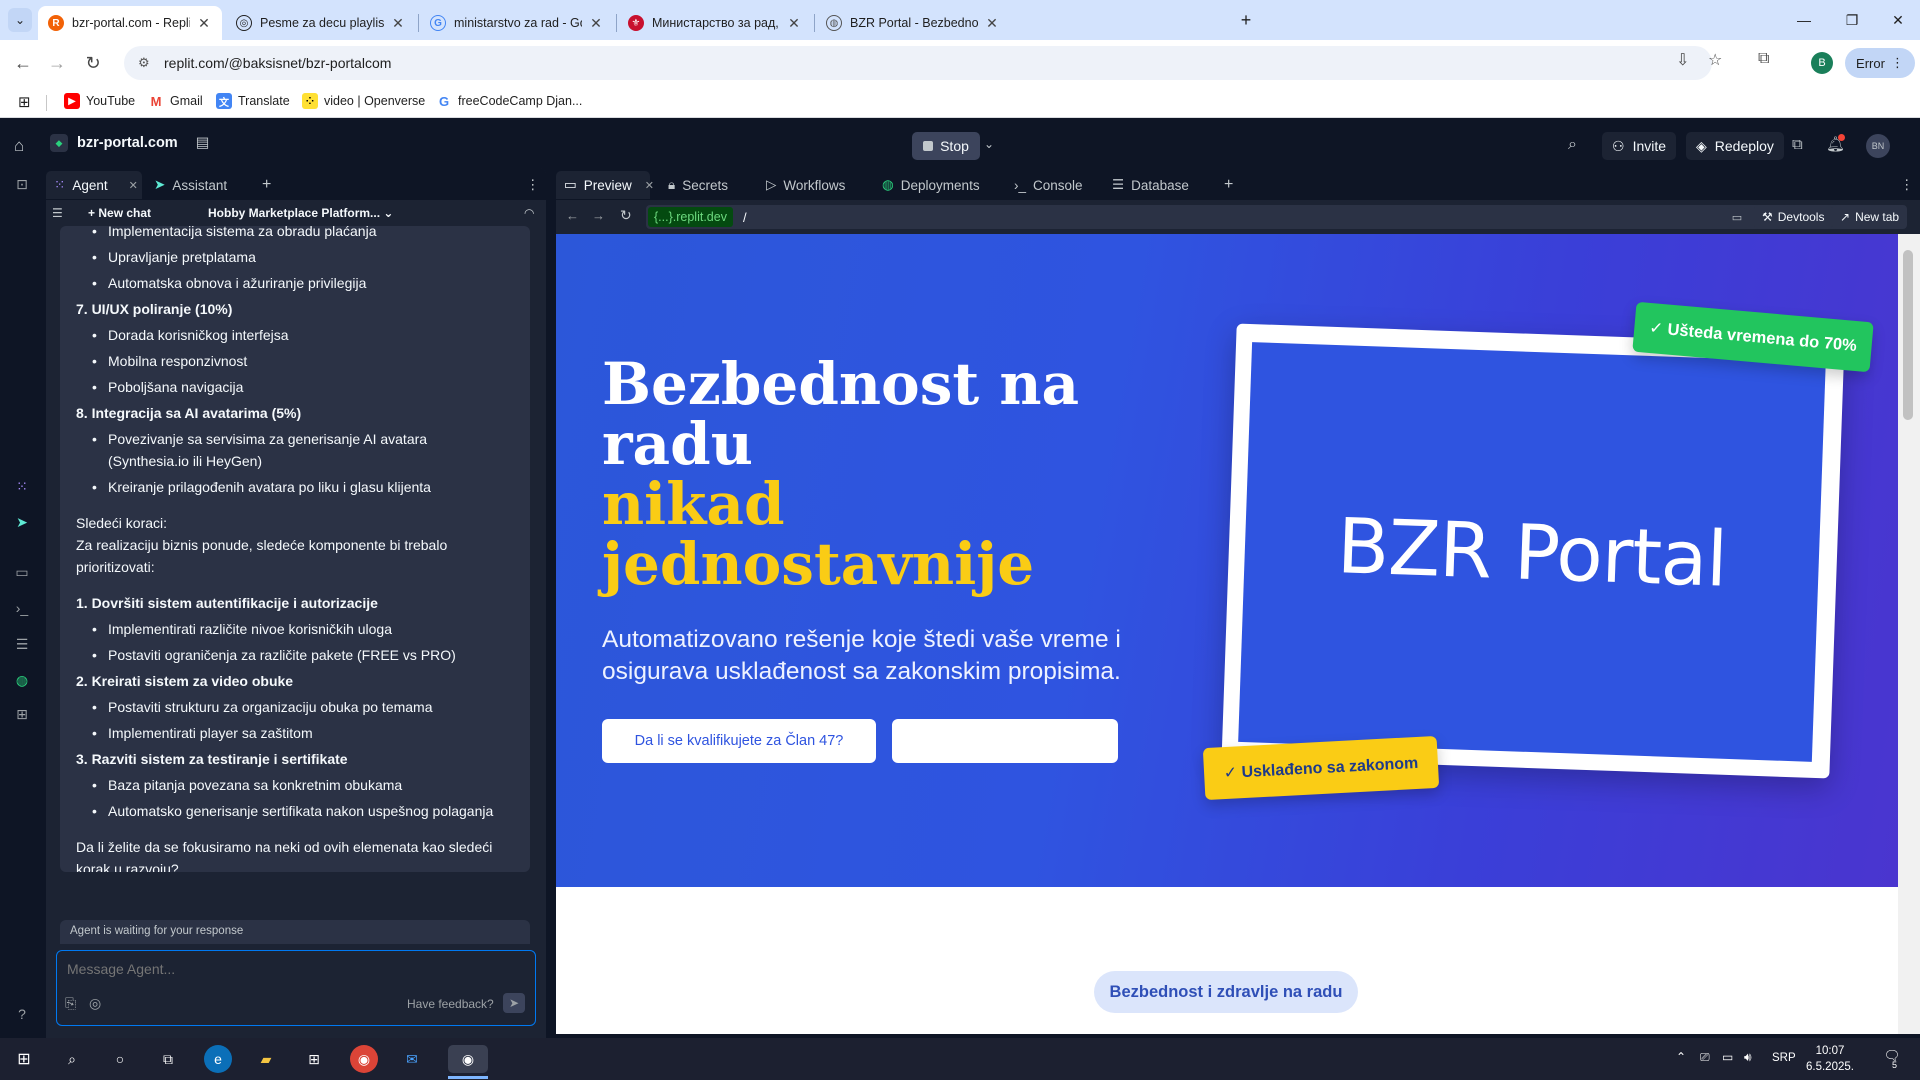  I want to click on console-icon: ›_, so click(22, 610).